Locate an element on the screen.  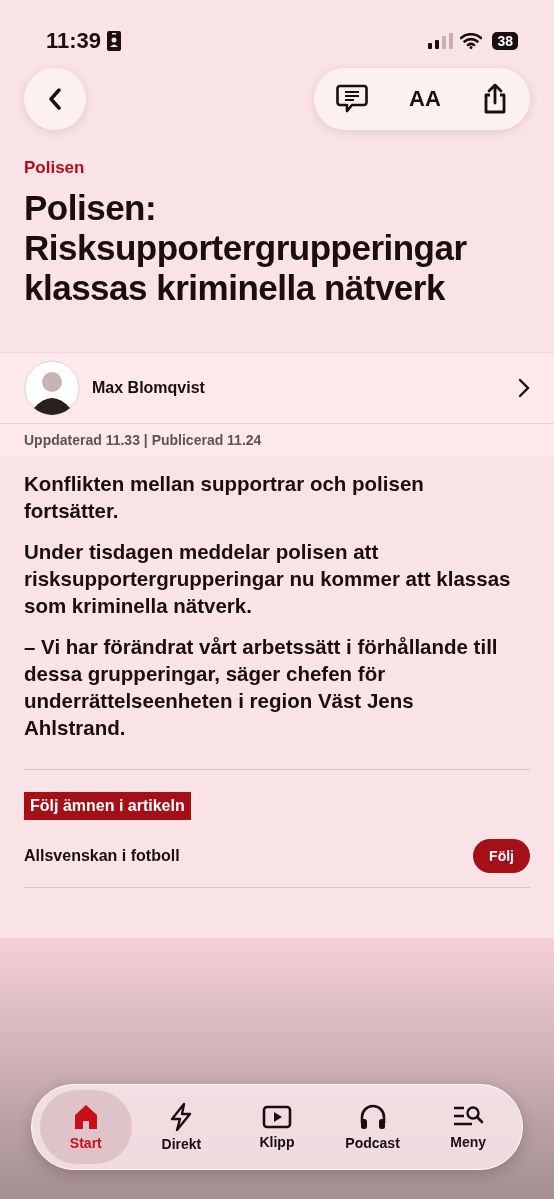
author-row: Max Blomqvist is located at coordinates (277, 388).